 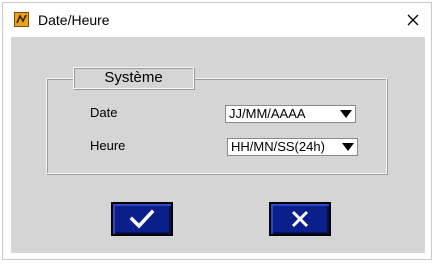 I want to click on title-bar: Date/Heure, so click(x=217, y=20).